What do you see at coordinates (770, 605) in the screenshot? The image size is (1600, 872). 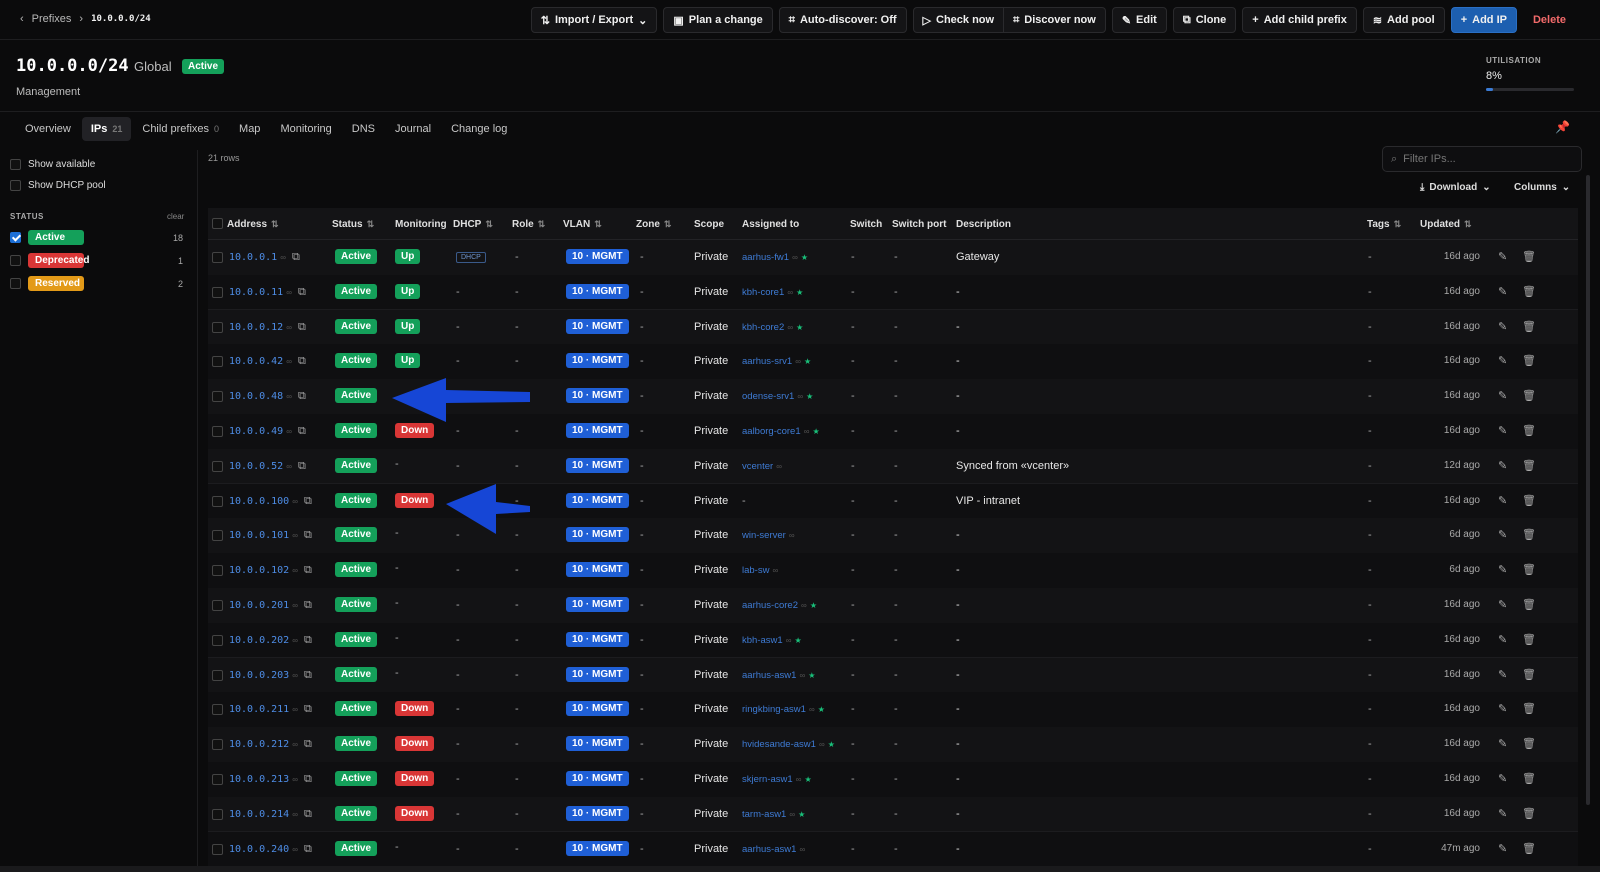 I see `assigned-link: aarhus-core2` at bounding box center [770, 605].